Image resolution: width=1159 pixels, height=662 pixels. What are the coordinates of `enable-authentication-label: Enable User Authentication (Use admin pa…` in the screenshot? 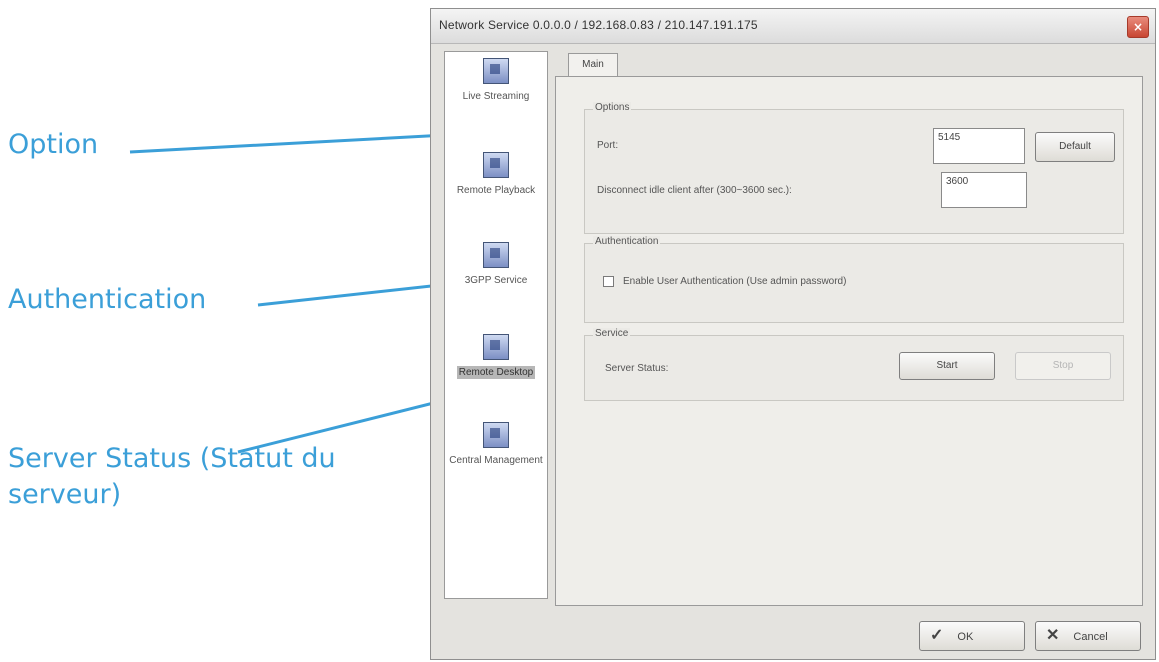 It's located at (734, 281).